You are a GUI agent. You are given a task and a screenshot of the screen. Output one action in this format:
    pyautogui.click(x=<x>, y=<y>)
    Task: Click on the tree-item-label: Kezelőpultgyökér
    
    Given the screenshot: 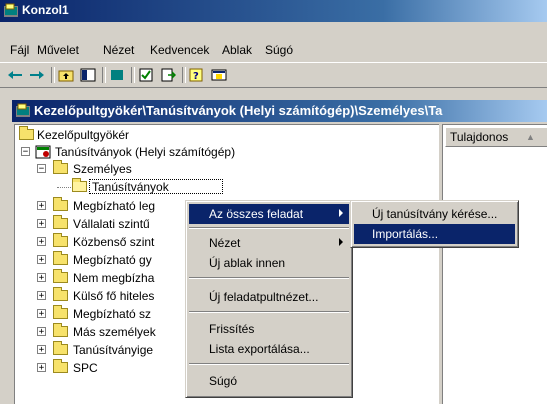 What is the action you would take?
    pyautogui.click(x=83, y=135)
    